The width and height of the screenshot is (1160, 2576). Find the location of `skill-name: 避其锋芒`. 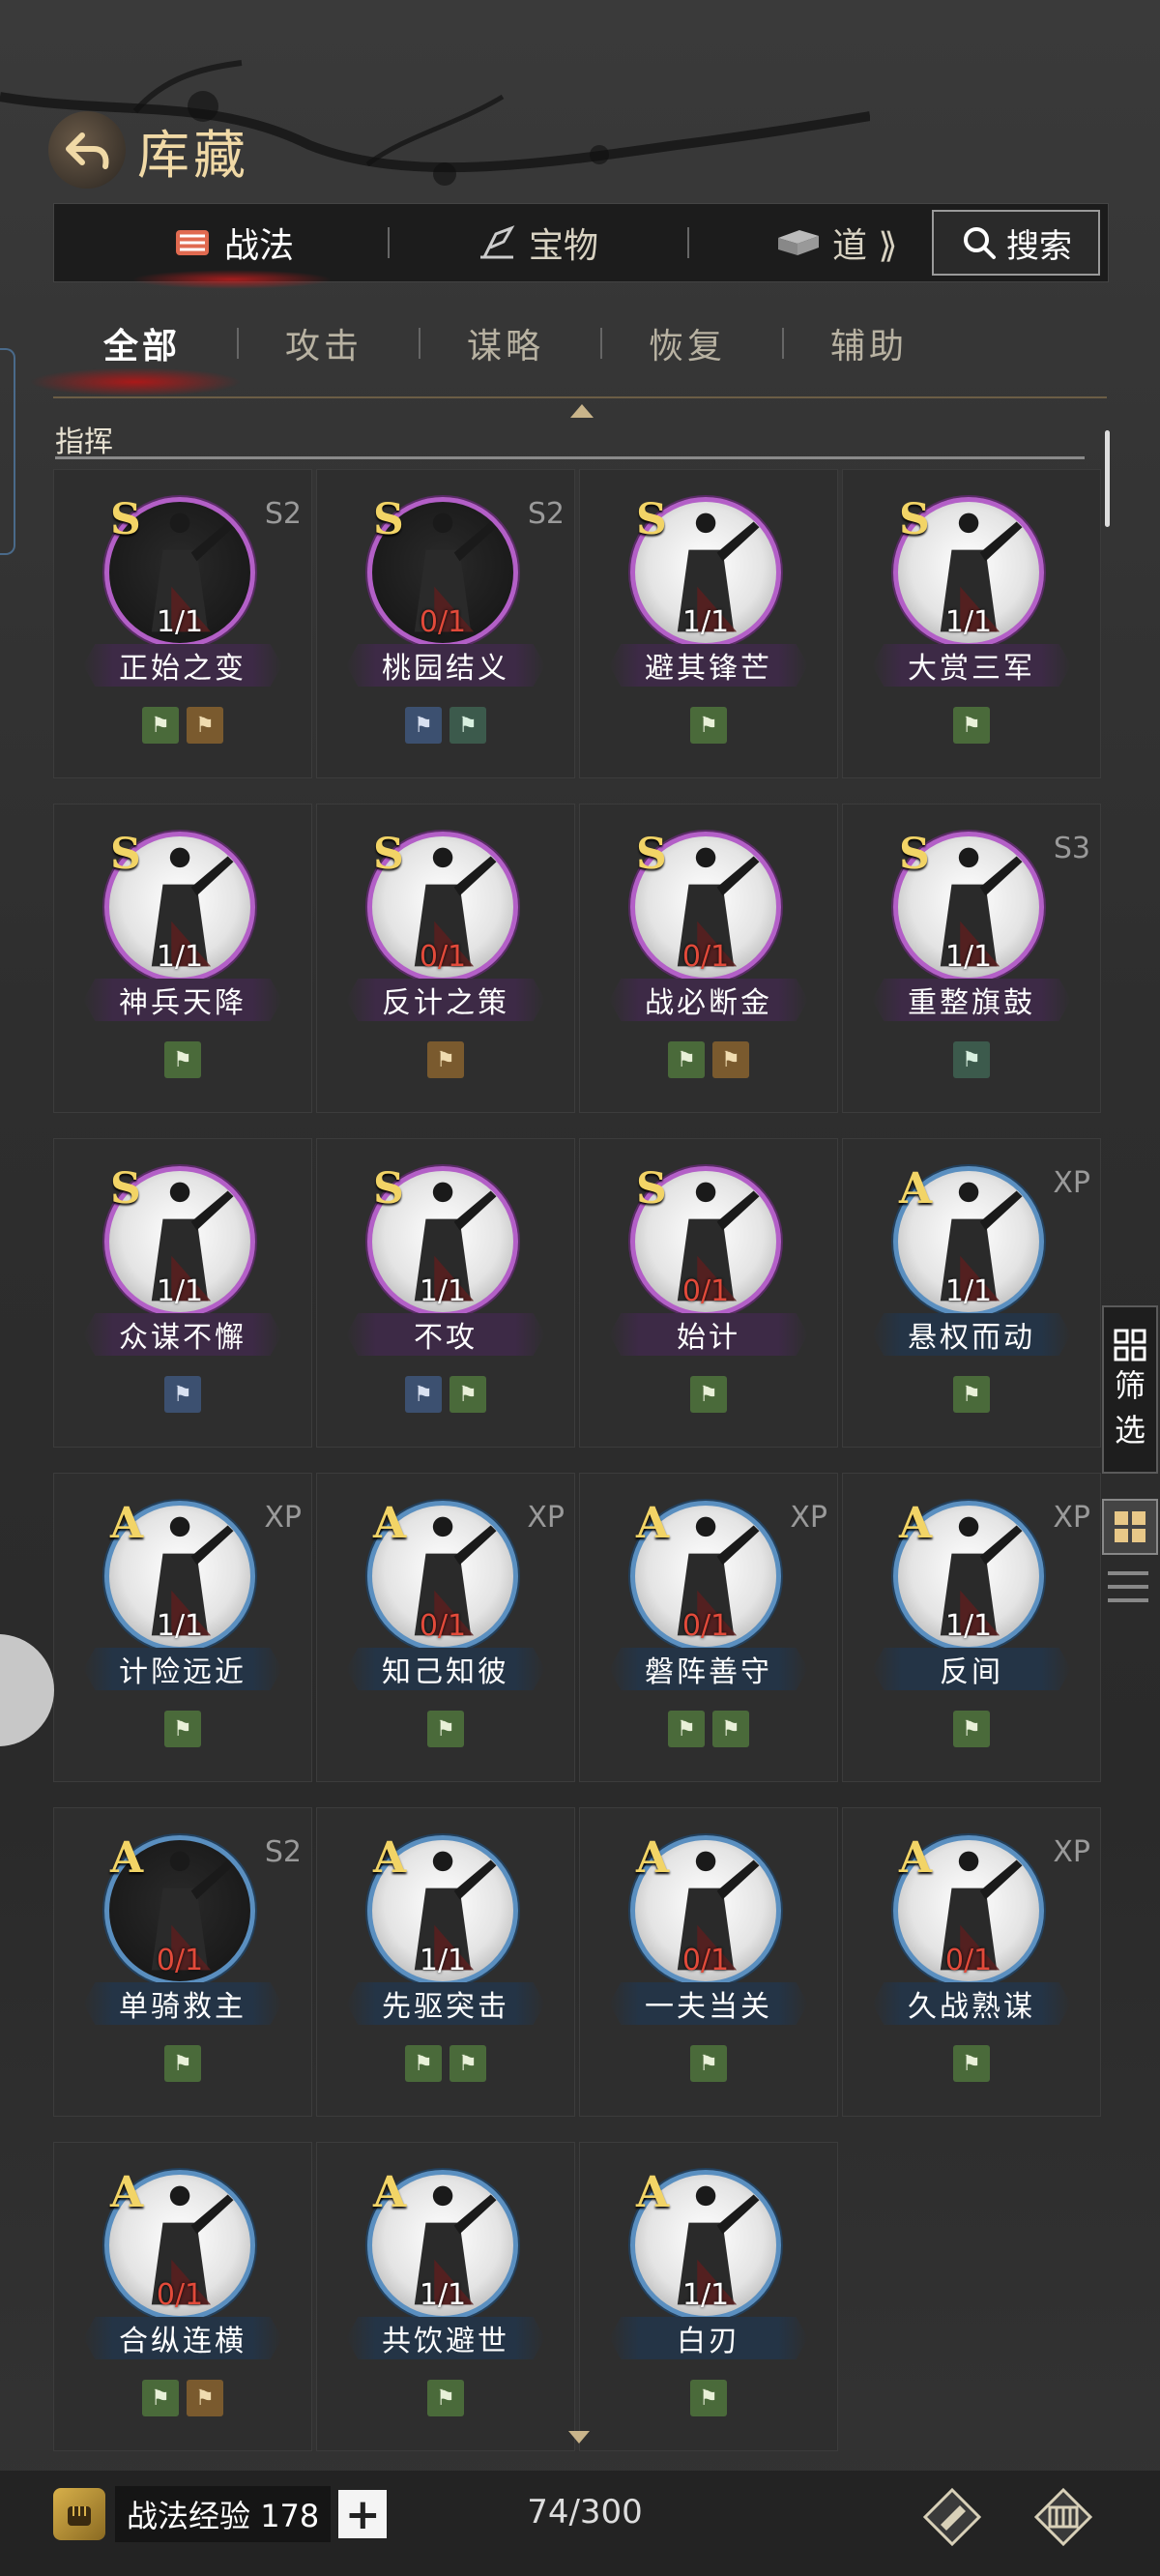

skill-name: 避其锋芒 is located at coordinates (709, 665).